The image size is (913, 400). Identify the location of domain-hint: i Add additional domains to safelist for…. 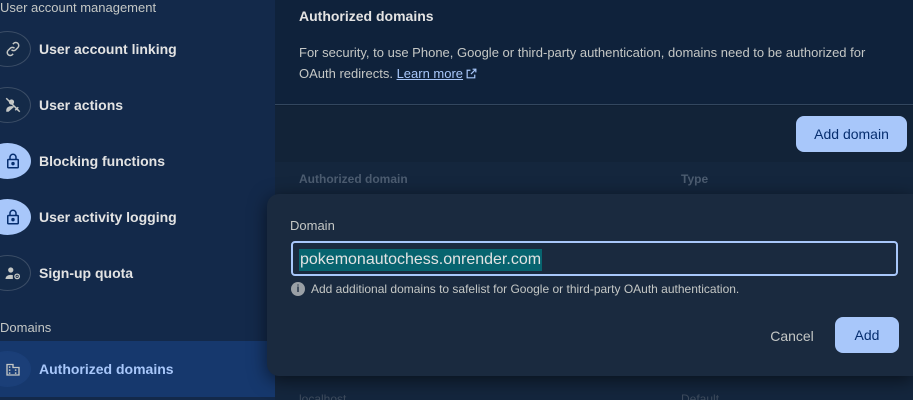
(515, 289).